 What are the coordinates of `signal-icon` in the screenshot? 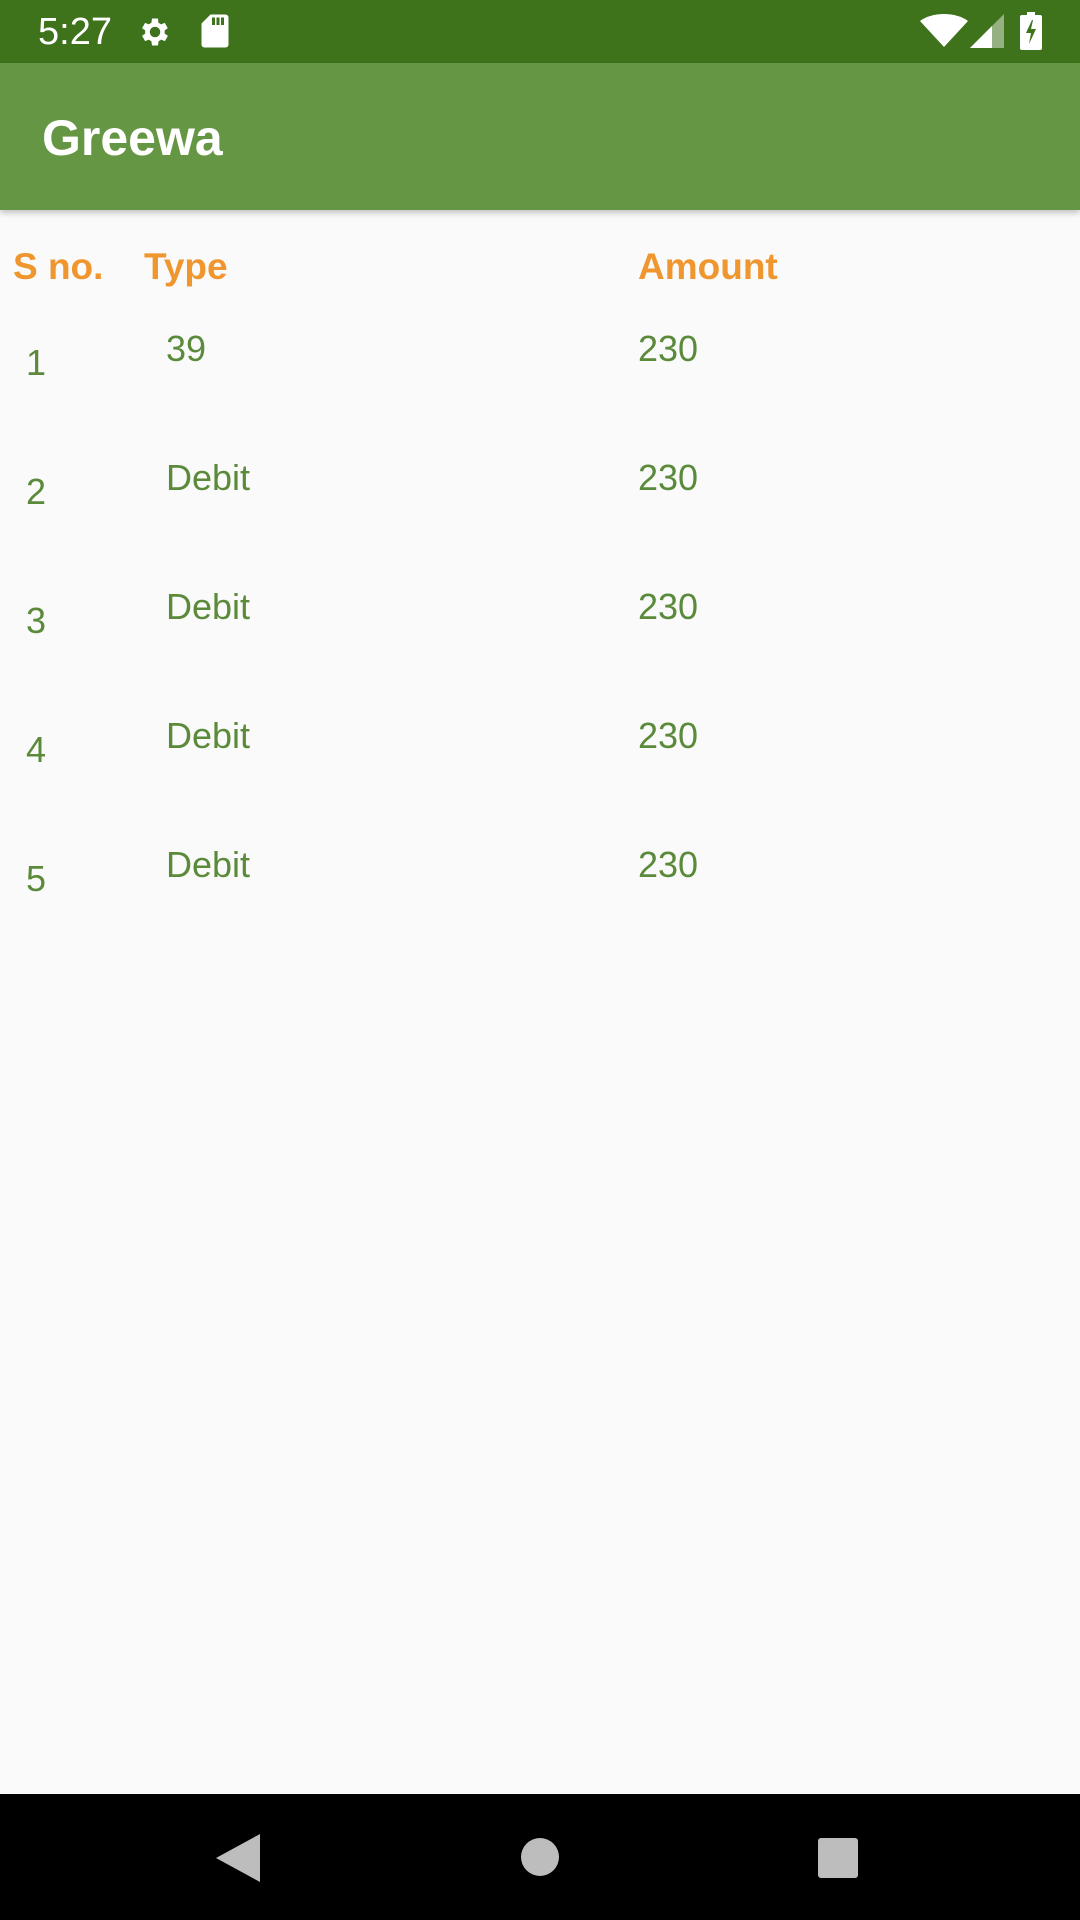 It's located at (987, 31).